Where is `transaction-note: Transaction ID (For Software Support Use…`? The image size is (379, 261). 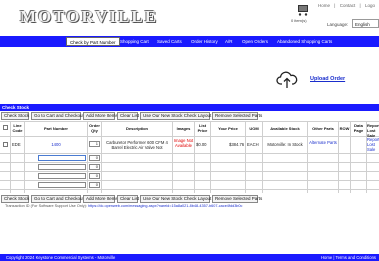 transaction-note: Transaction ID (For Software Support Use… is located at coordinates (123, 206).